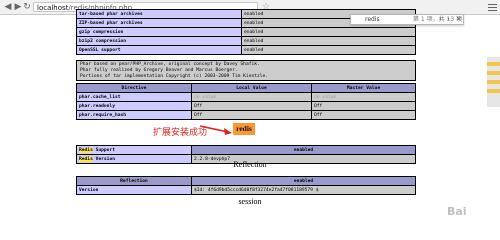 The width and height of the screenshot is (500, 240). I want to click on column-header: Local Value, so click(251, 88).